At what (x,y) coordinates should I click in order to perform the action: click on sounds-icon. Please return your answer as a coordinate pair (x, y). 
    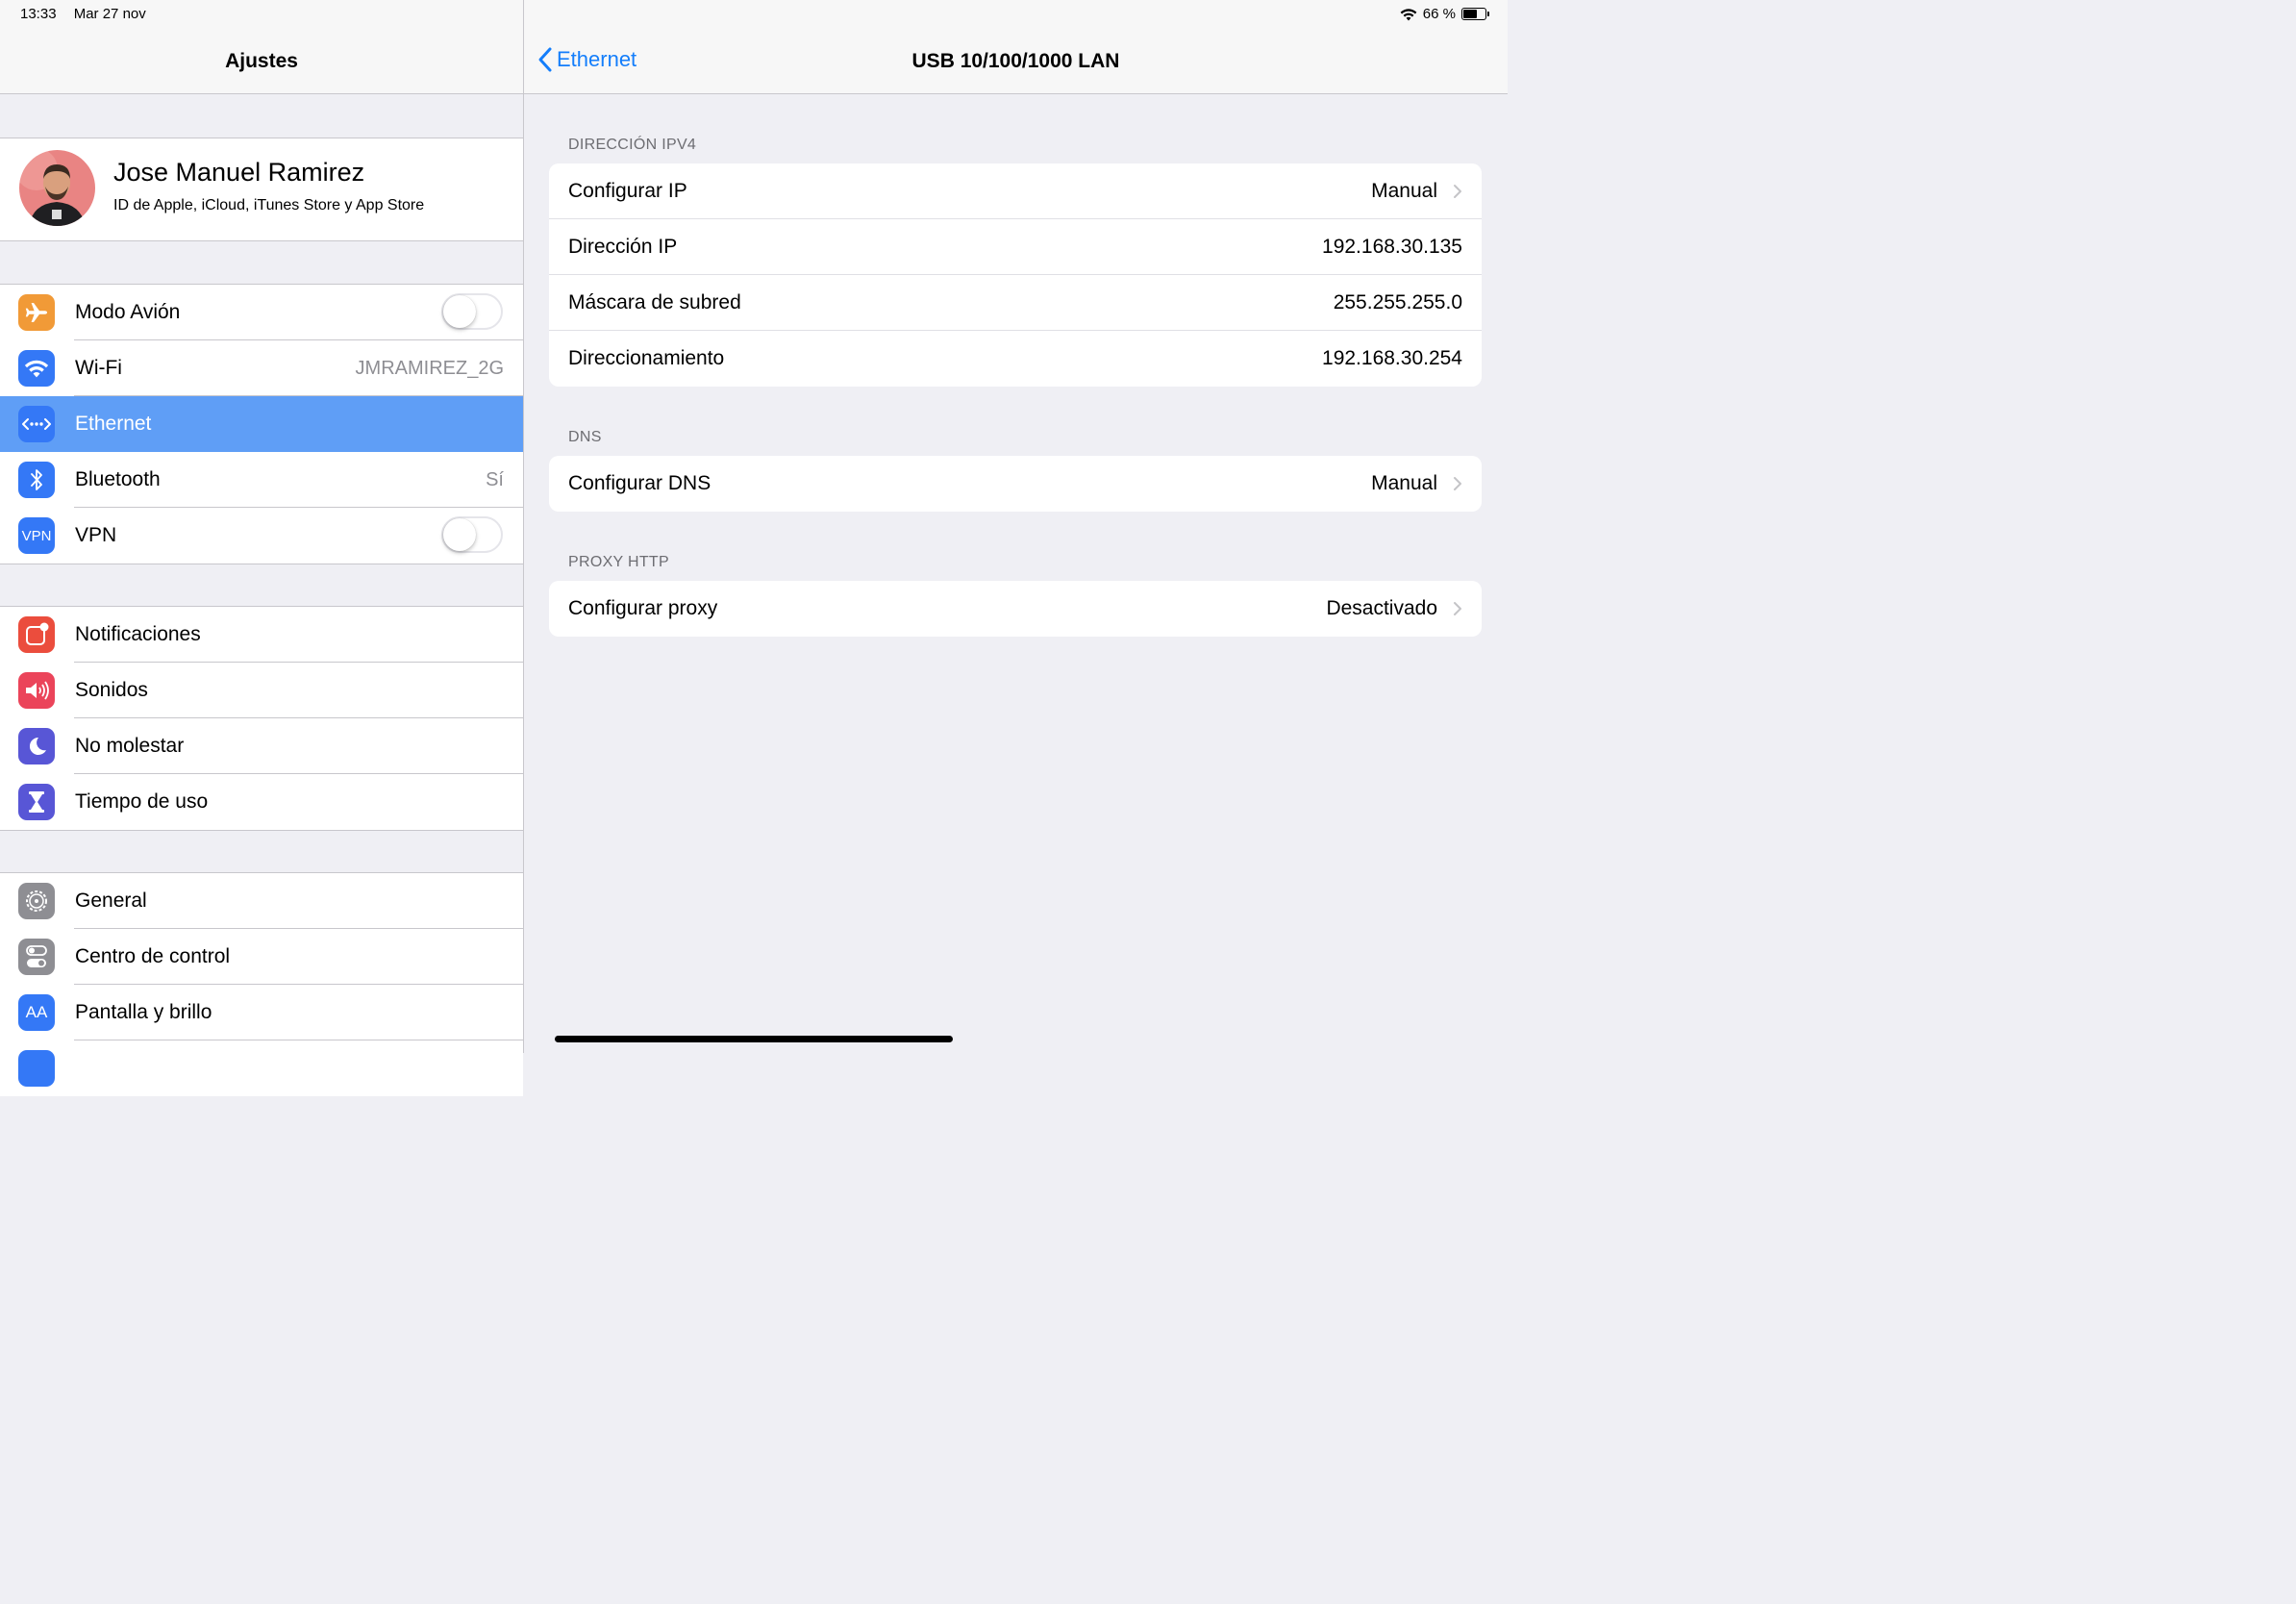
    Looking at the image, I should click on (36, 690).